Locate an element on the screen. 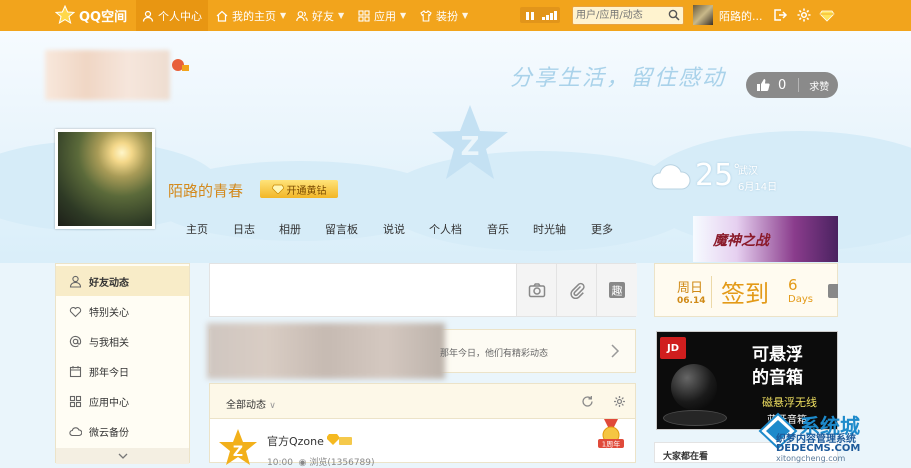  yellow-diamond-badge-icon is located at coordinates (339, 439).